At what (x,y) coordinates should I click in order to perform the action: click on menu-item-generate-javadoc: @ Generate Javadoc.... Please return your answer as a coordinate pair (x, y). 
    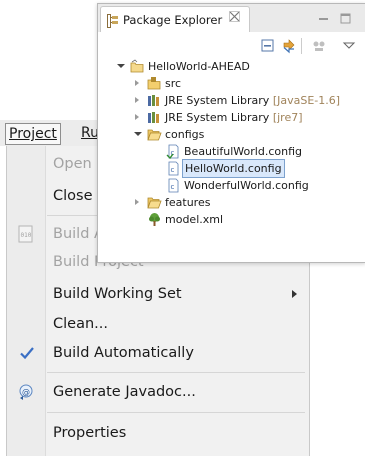
    Looking at the image, I should click on (158, 392).